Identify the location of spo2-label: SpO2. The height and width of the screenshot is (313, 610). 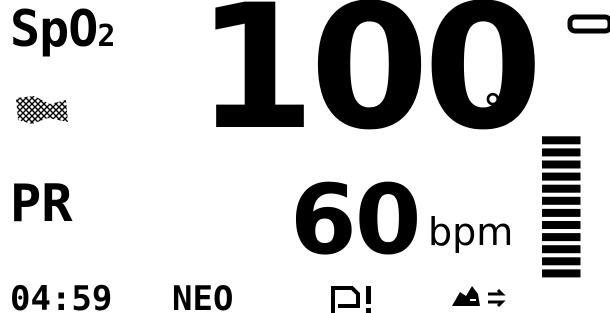
(62, 29).